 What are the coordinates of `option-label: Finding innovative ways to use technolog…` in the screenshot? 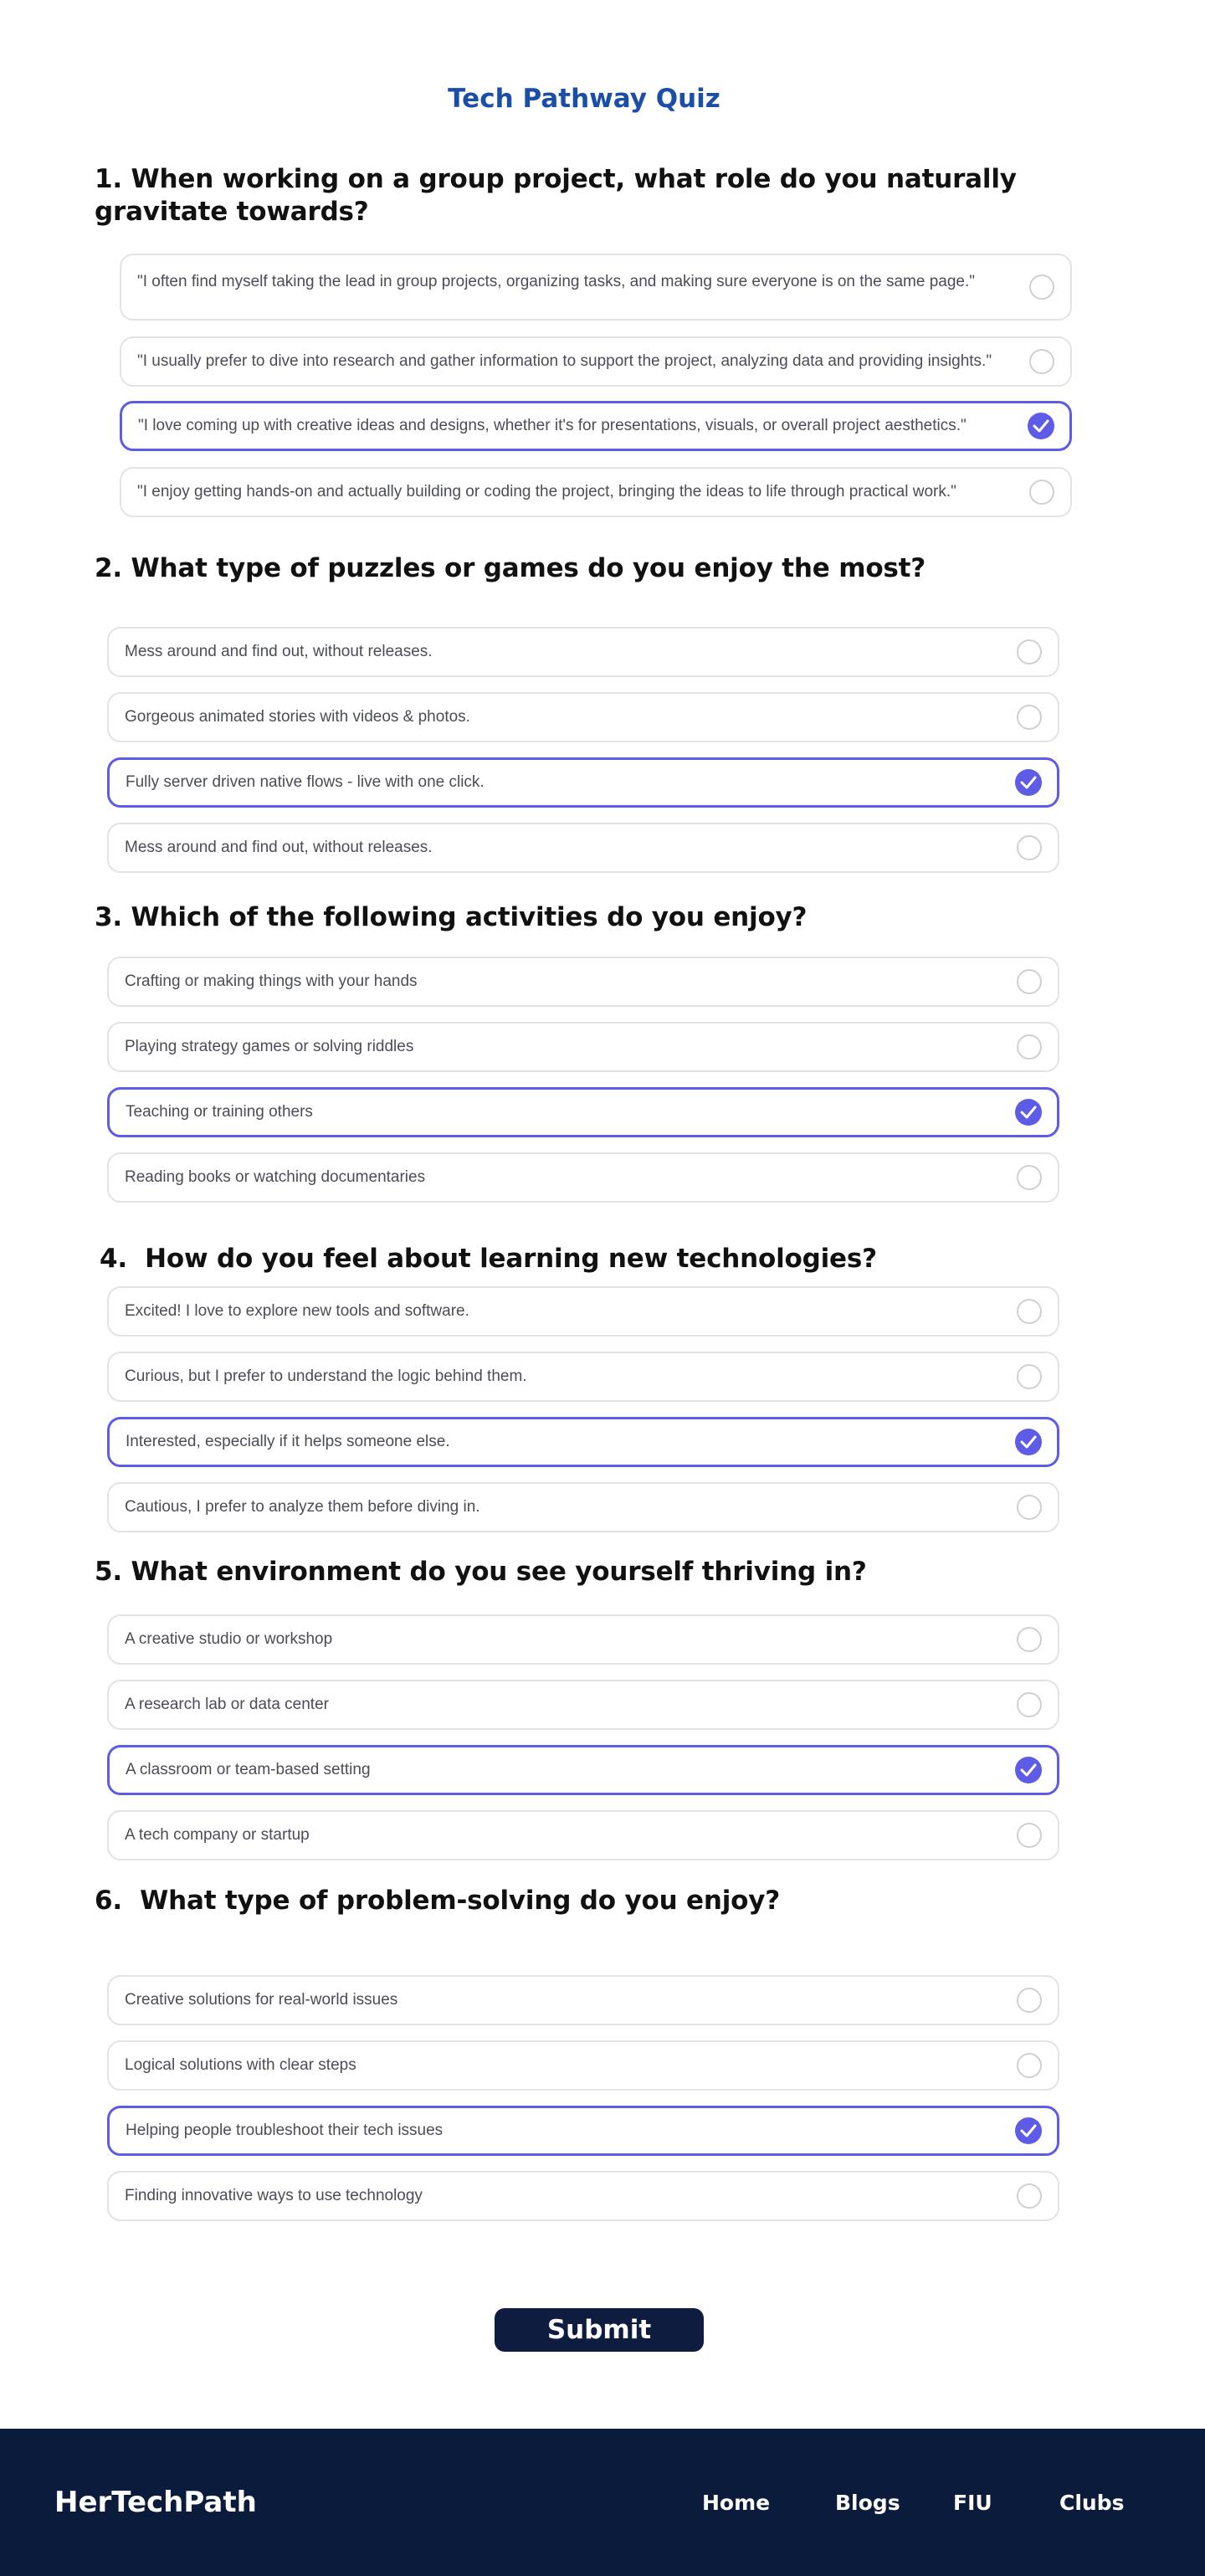 It's located at (274, 2195).